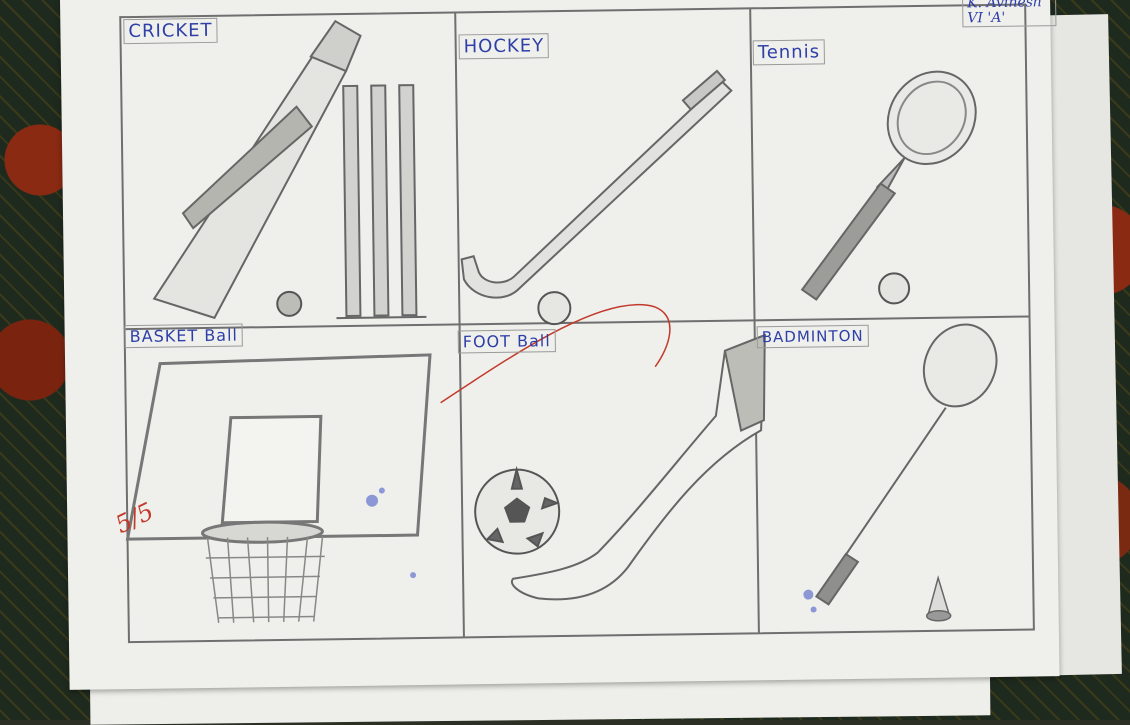 This screenshot has width=1130, height=725. I want to click on author-class: VI 'A', so click(986, 18).